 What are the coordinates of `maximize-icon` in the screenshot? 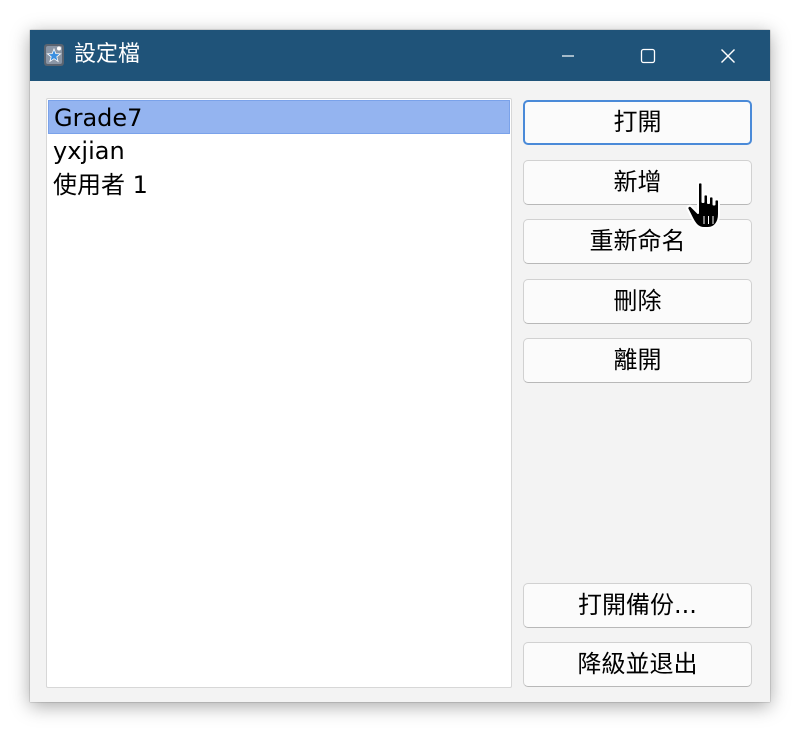 It's located at (648, 55).